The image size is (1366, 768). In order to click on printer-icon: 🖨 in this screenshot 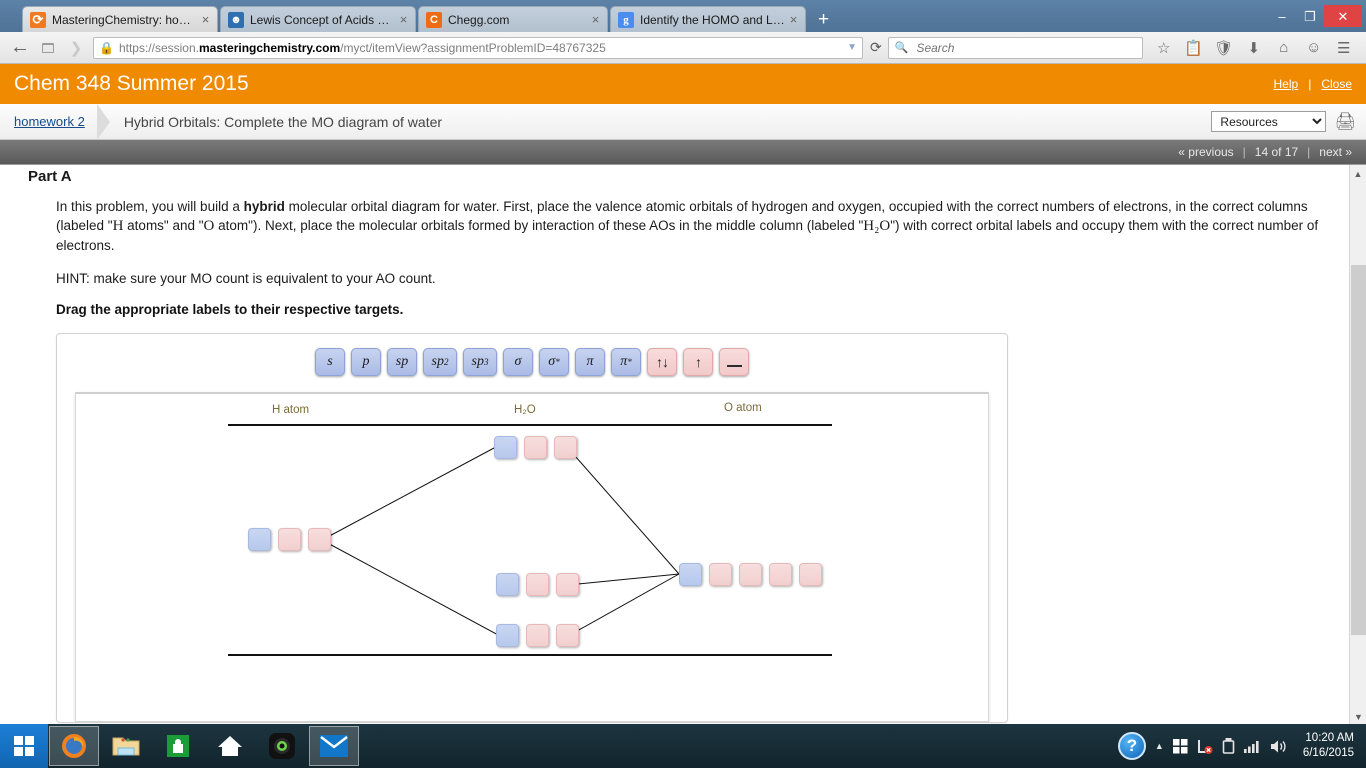, I will do `click(1345, 122)`.